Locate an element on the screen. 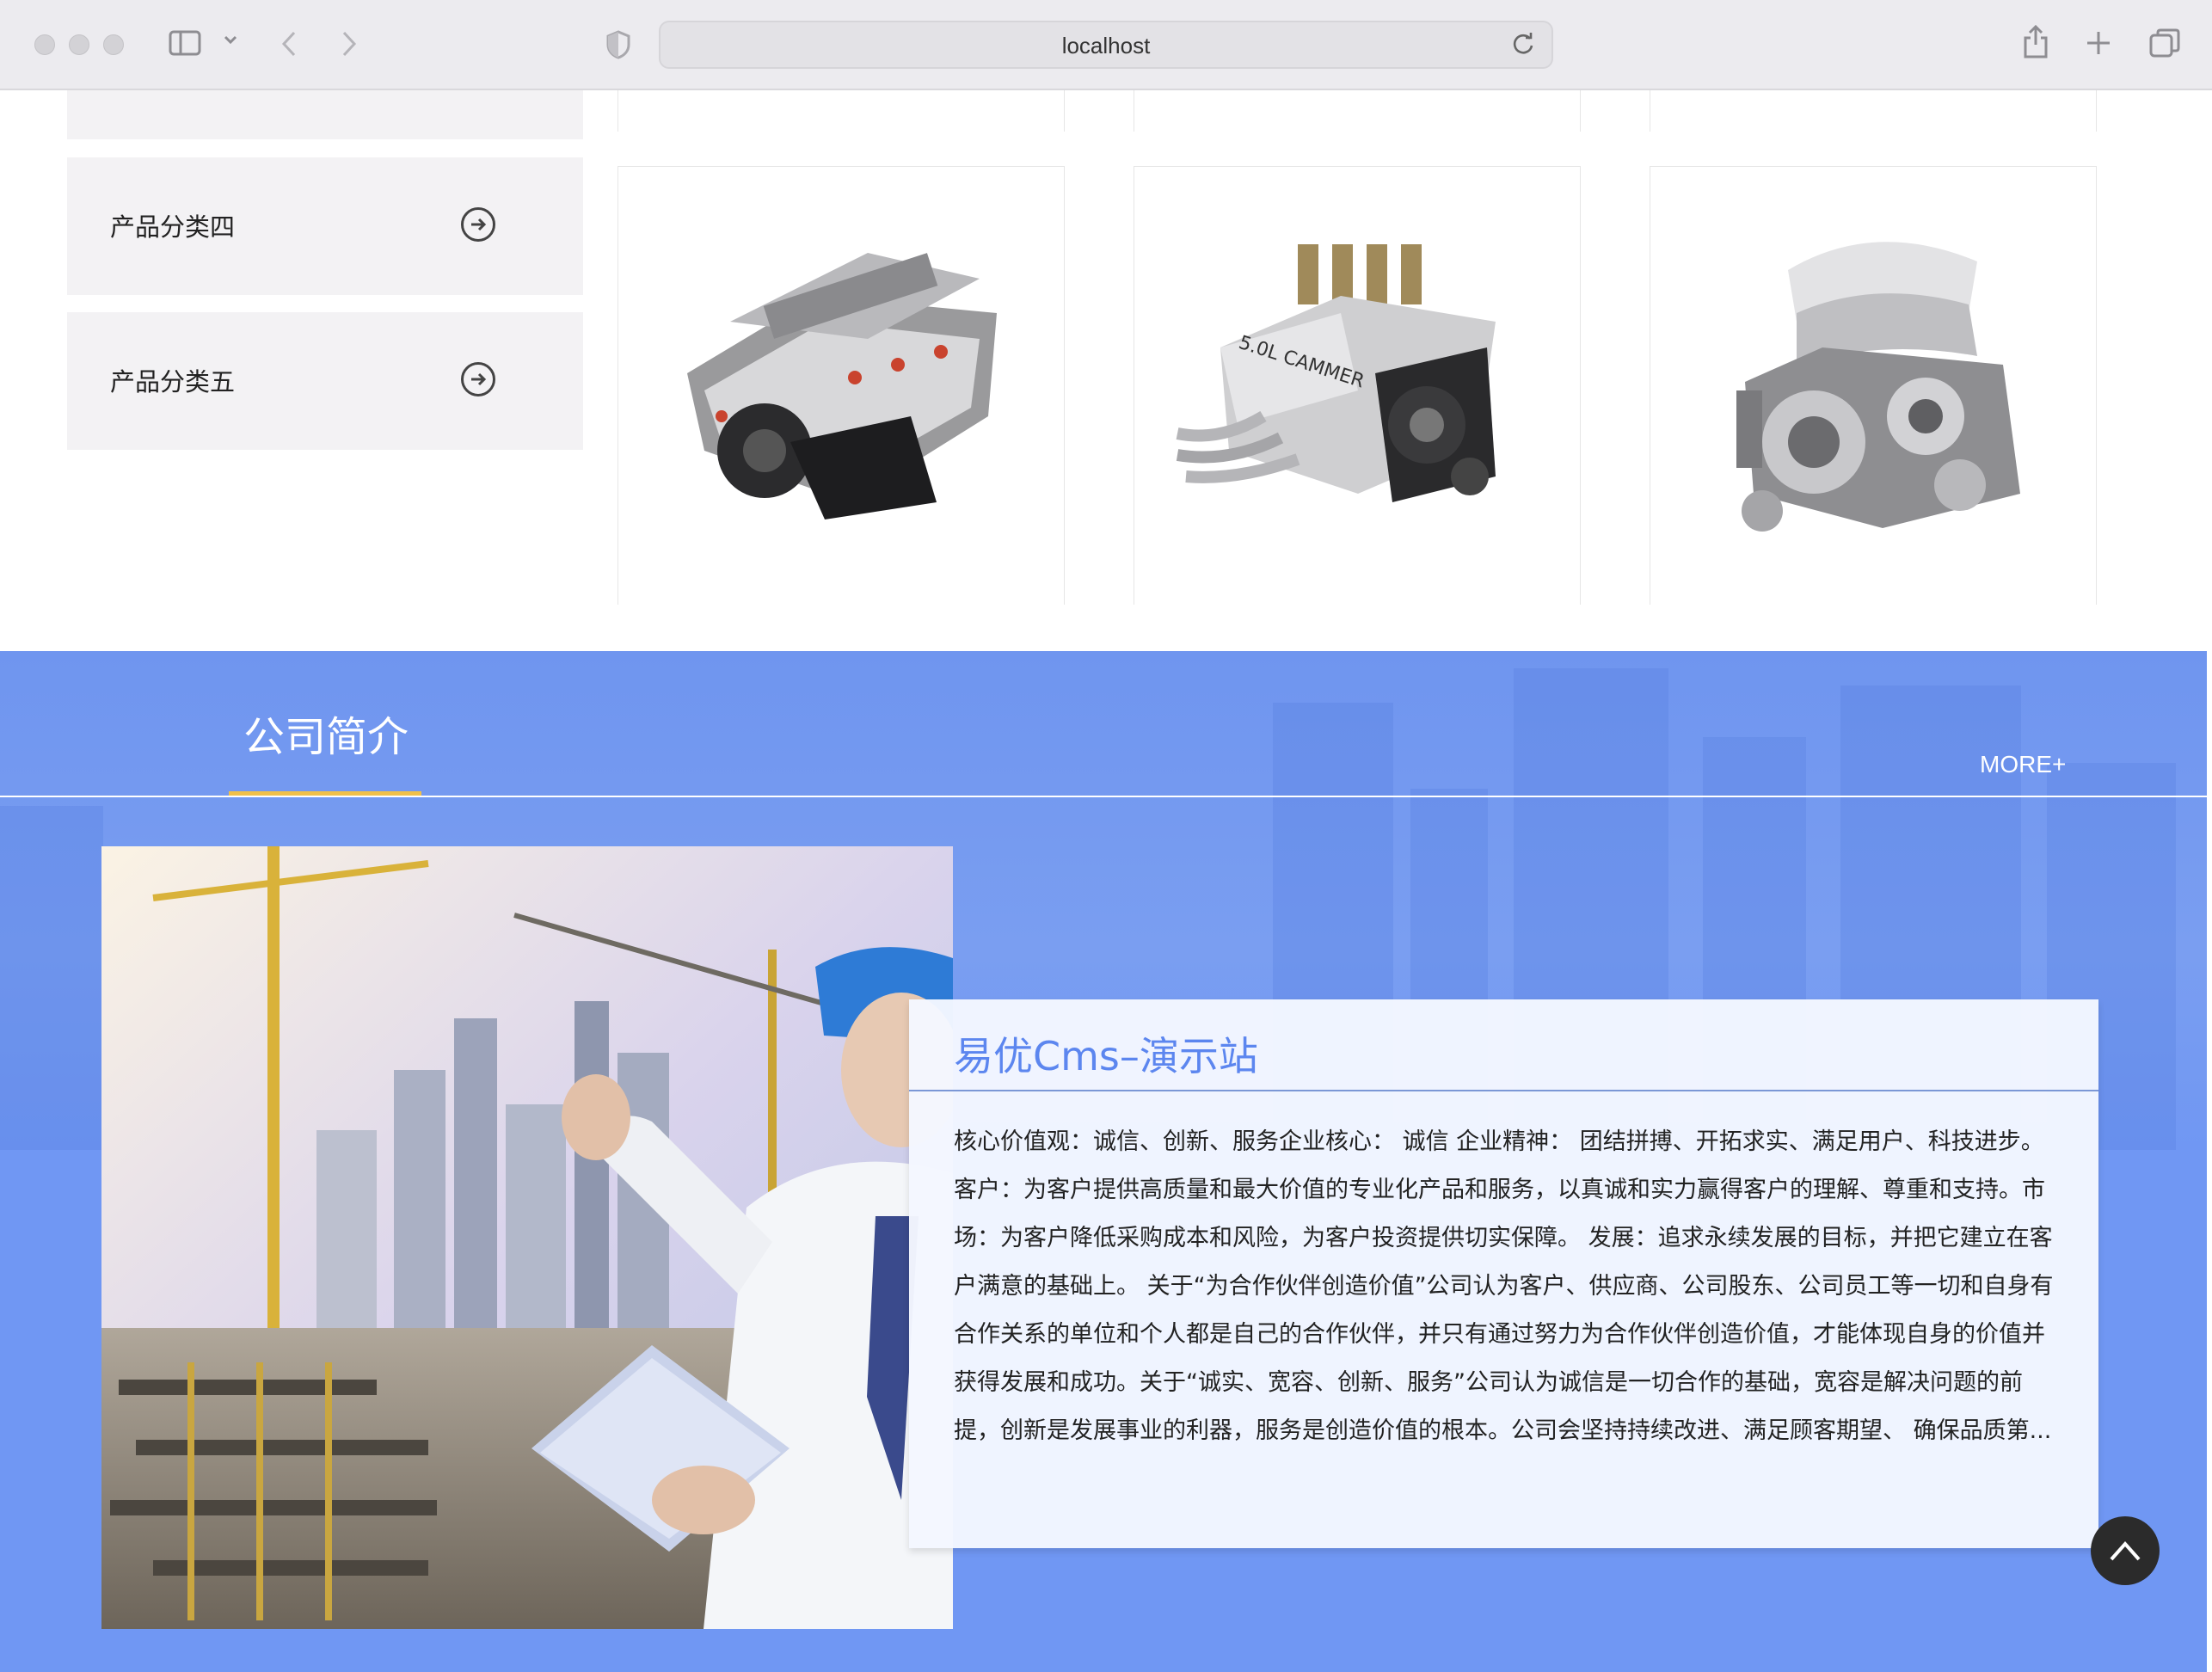  chevron-down-icon is located at coordinates (230, 41).